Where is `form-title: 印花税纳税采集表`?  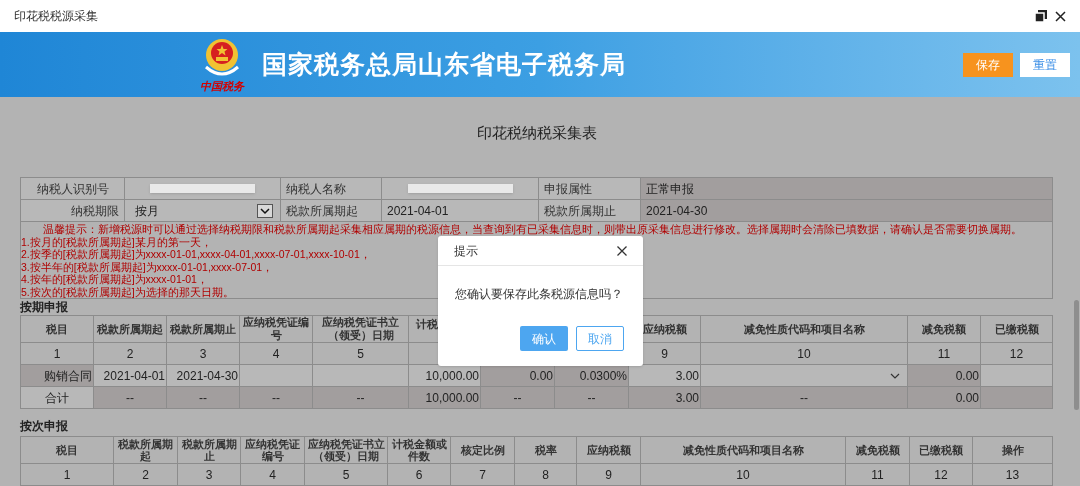 form-title: 印花税纳税采集表 is located at coordinates (536, 133).